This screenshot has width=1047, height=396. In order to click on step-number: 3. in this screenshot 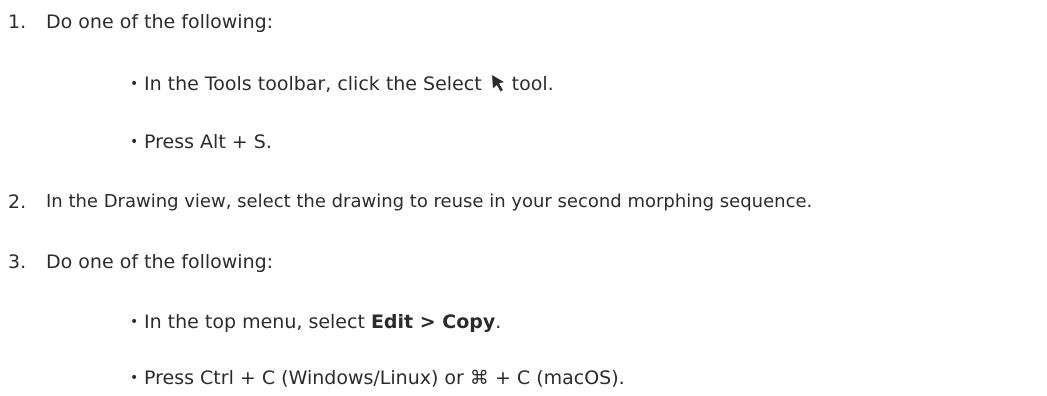, I will do `click(17, 262)`.